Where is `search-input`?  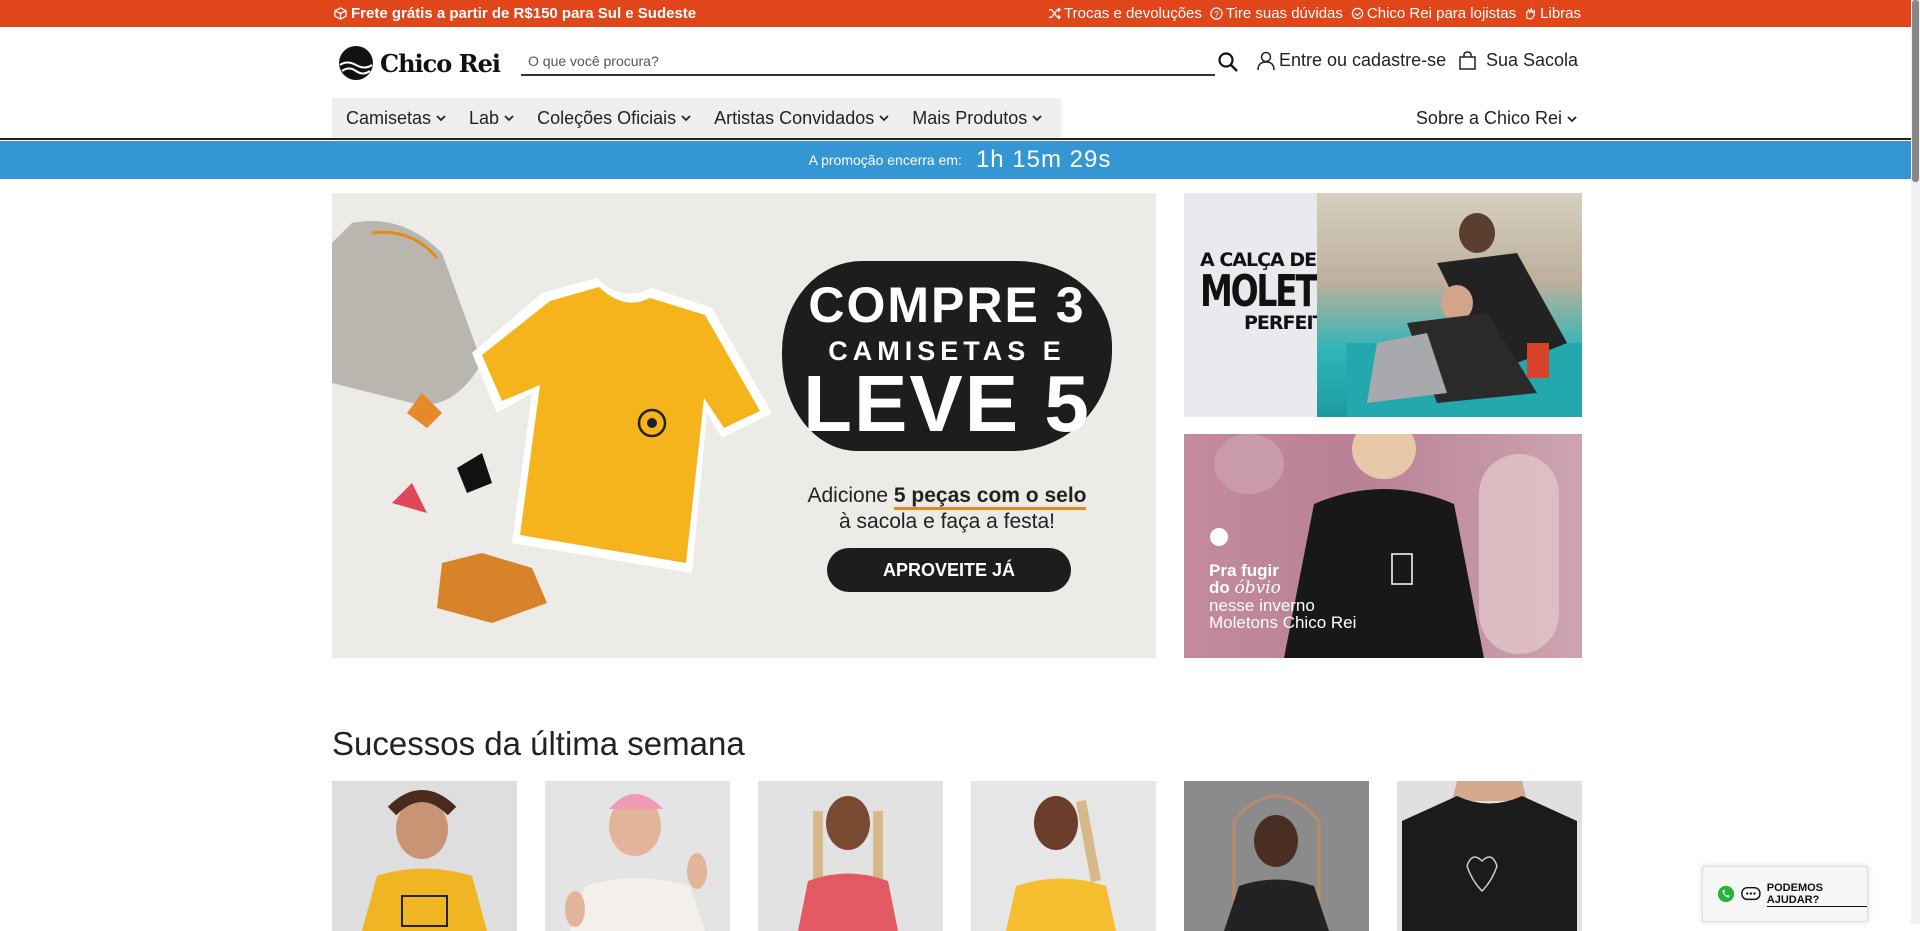 search-input is located at coordinates (868, 61).